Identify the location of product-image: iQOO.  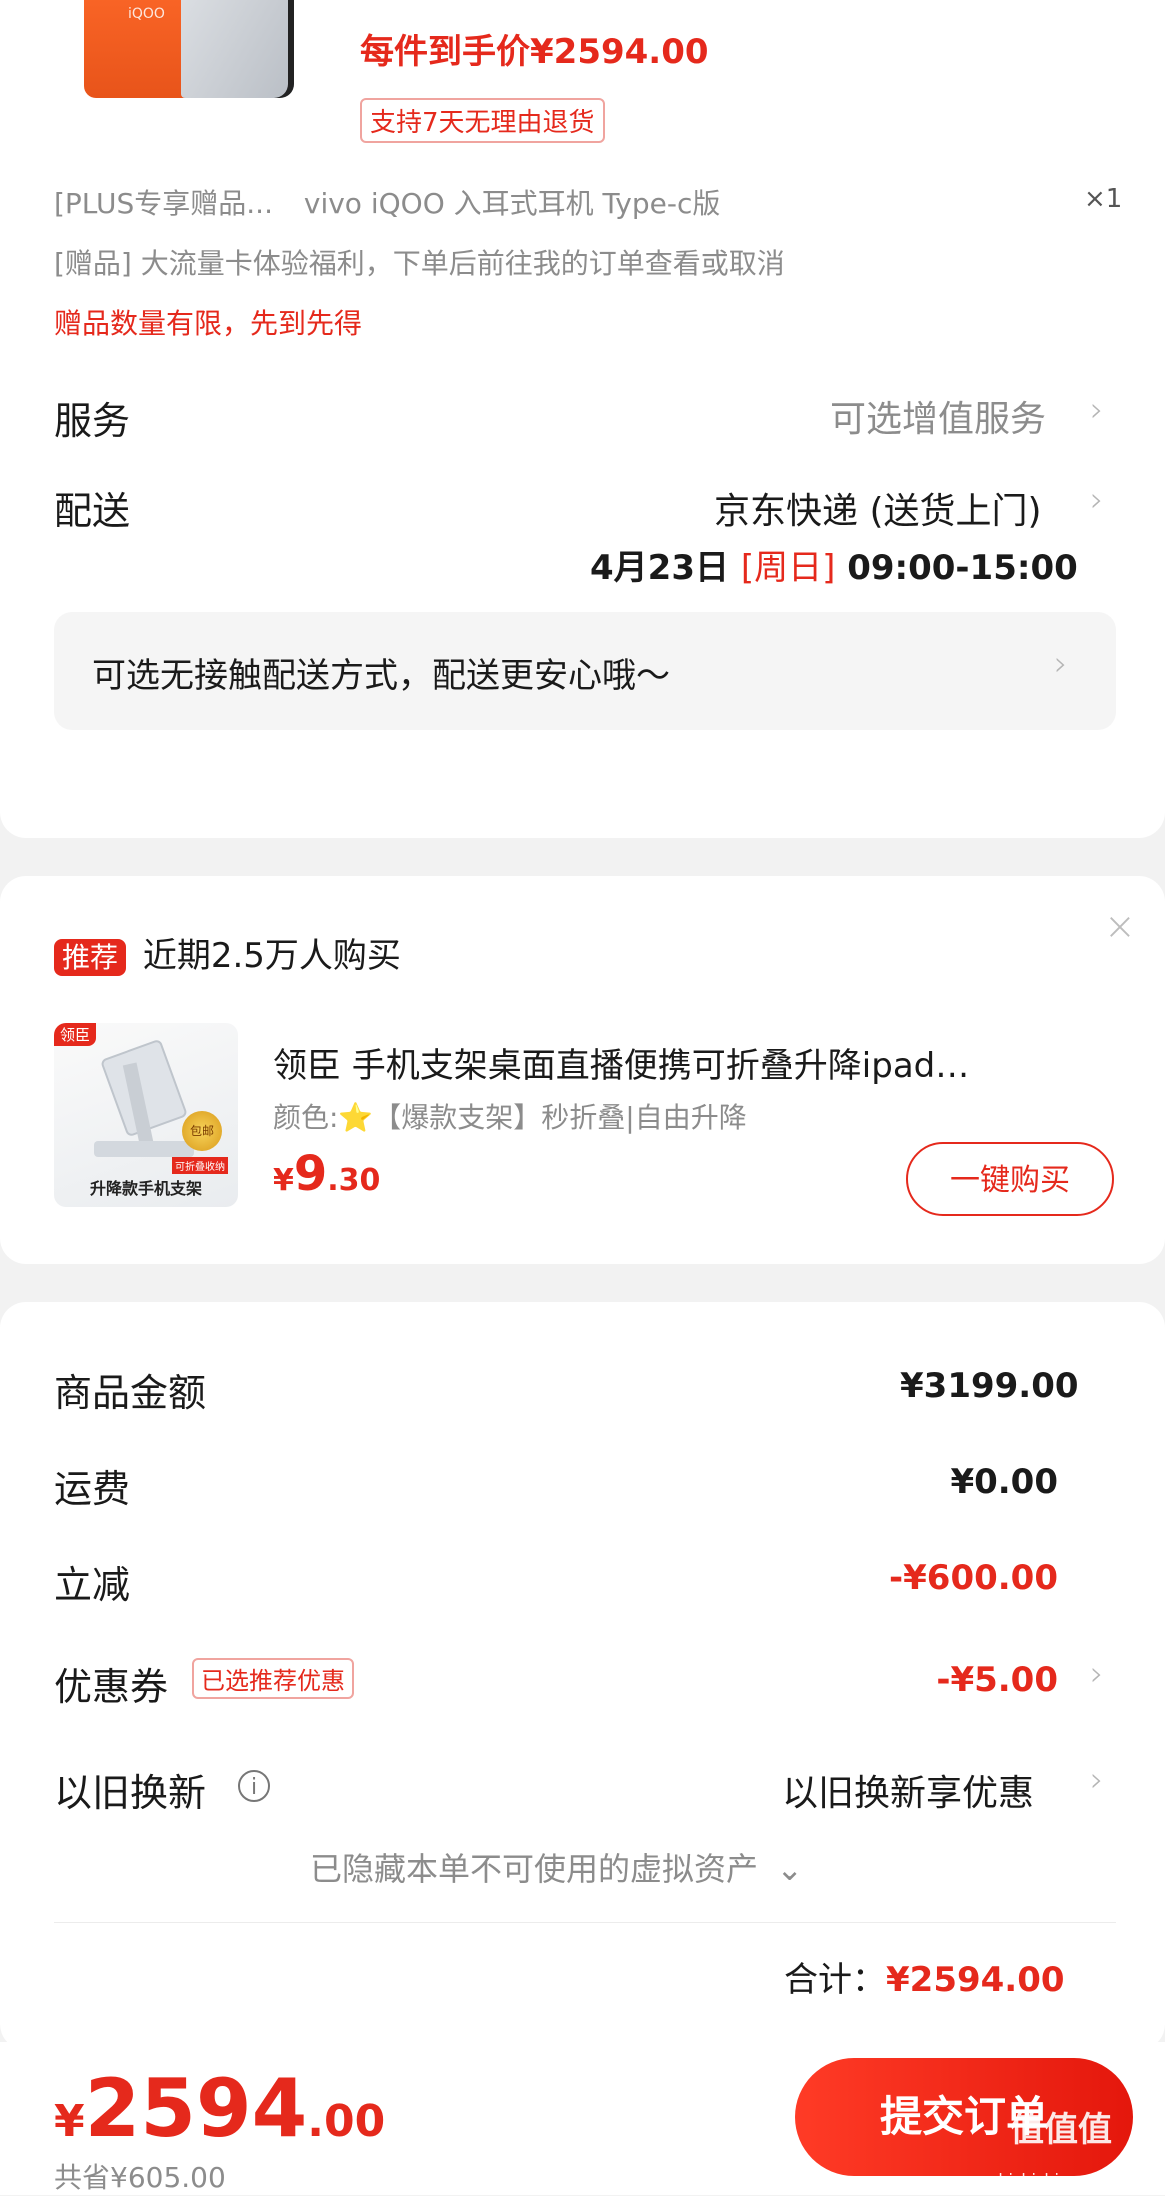
(189, 49).